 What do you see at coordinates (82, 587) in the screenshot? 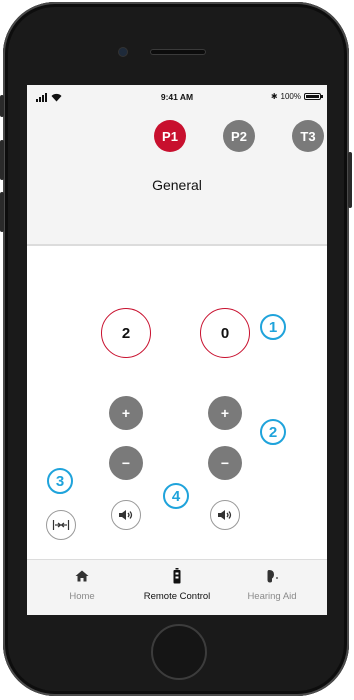
I see `tab-home: Home` at bounding box center [82, 587].